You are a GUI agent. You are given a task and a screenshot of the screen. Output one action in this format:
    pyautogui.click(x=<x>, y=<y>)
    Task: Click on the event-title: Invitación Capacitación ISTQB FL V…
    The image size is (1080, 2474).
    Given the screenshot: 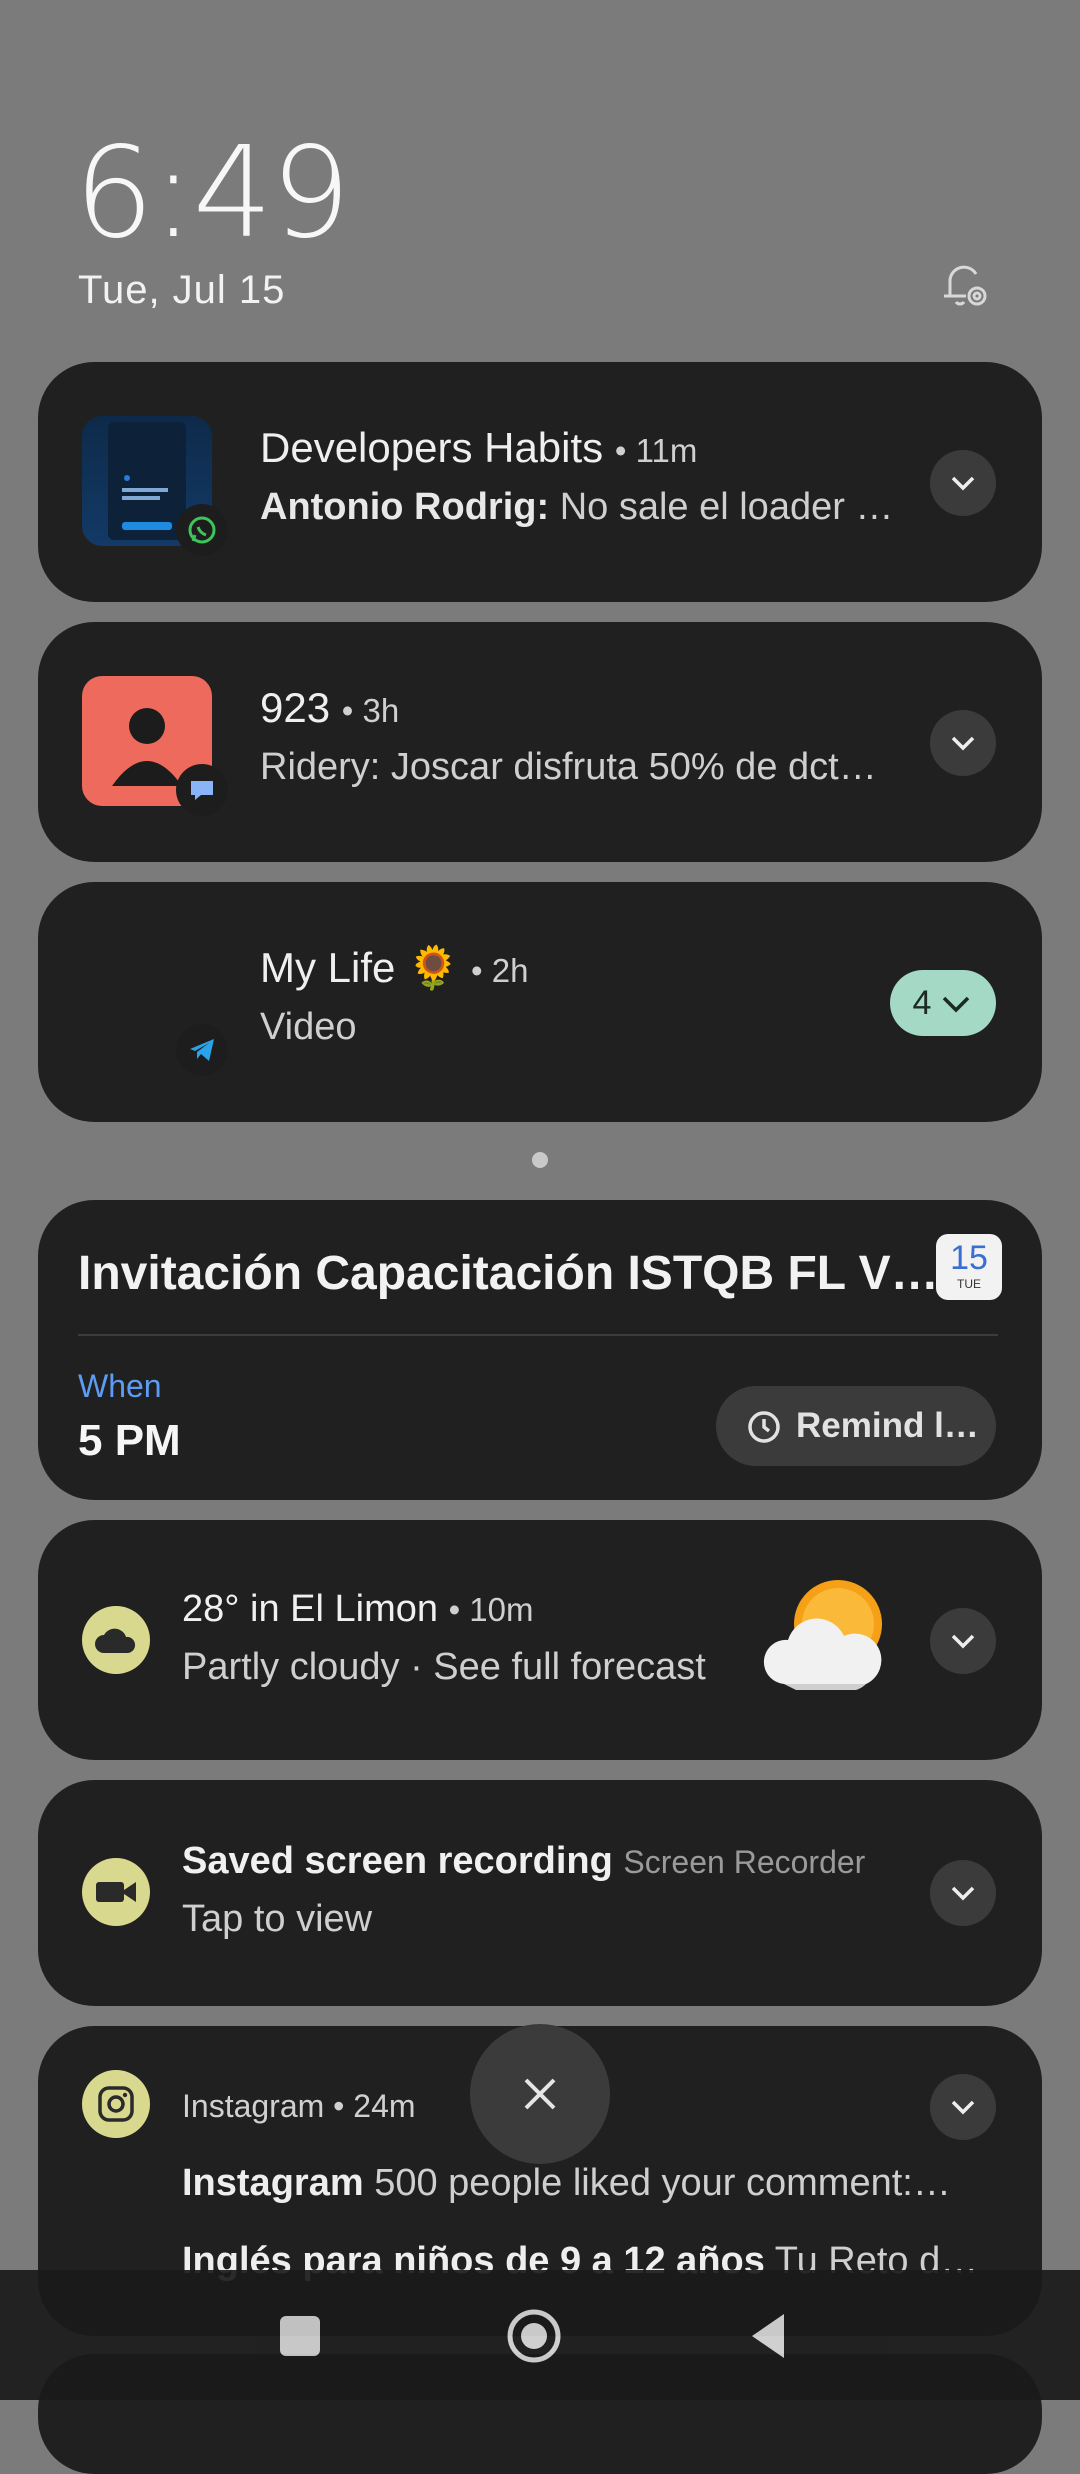 What is the action you would take?
    pyautogui.click(x=508, y=1273)
    